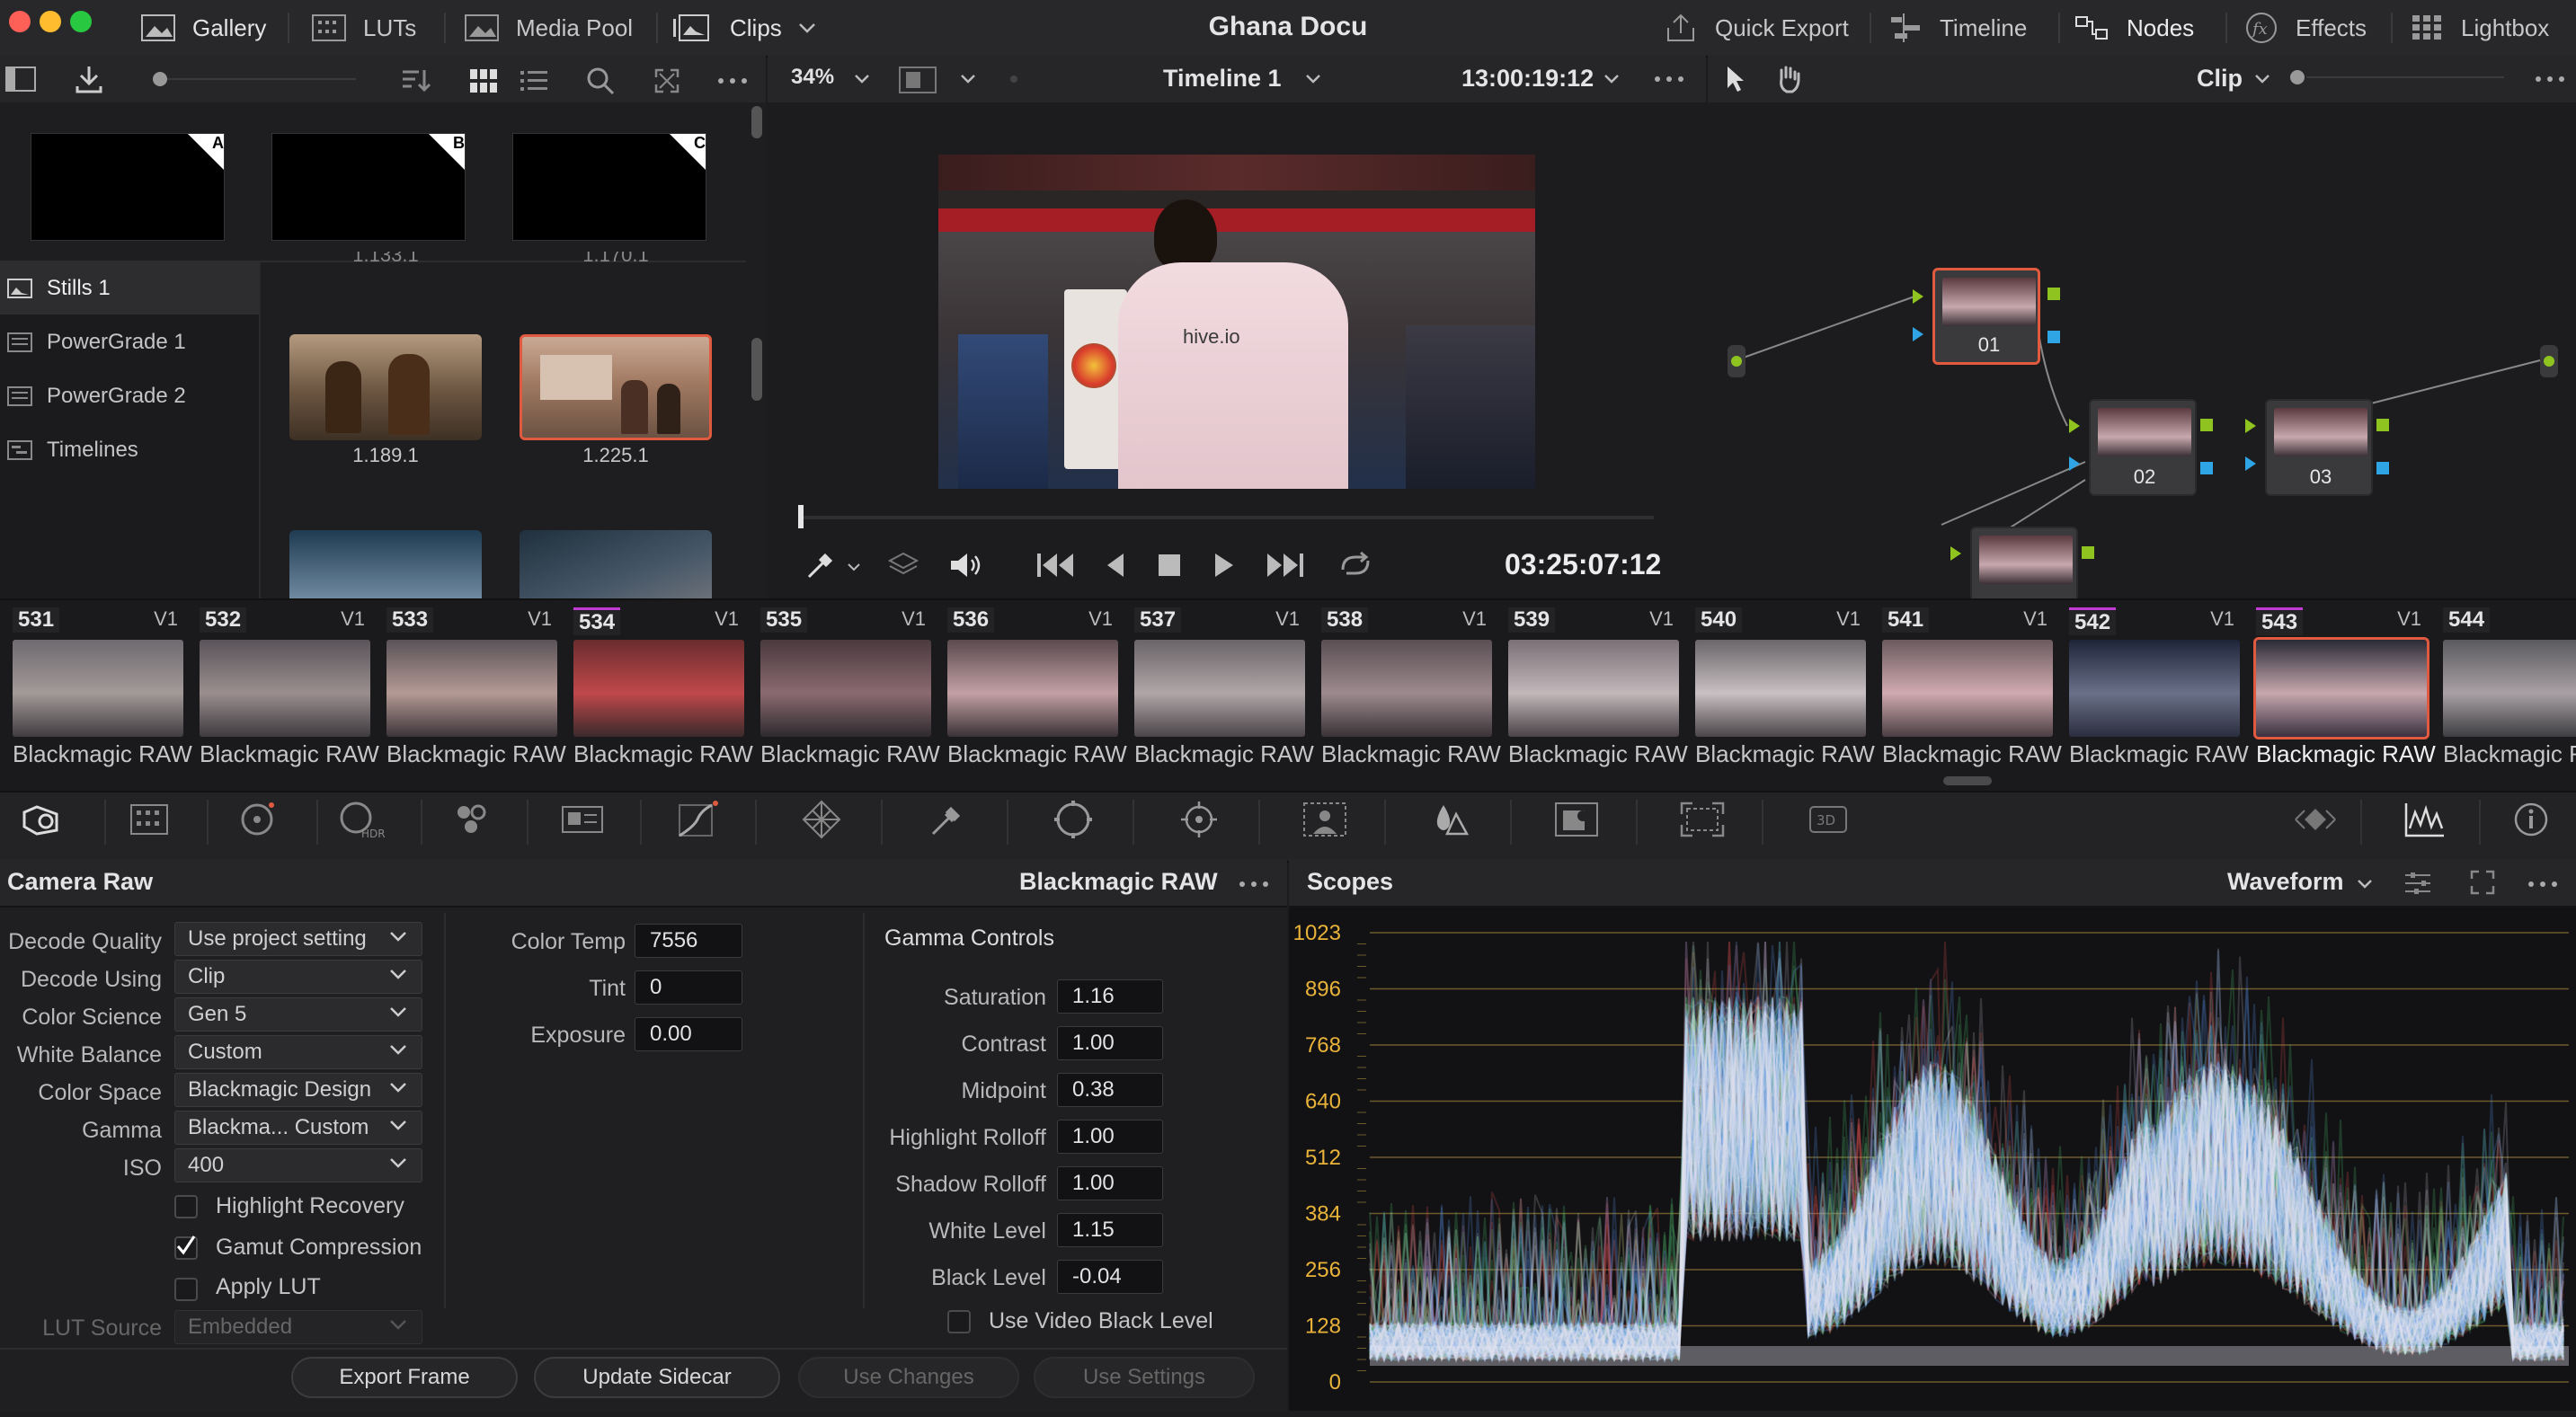 This screenshot has height=1417, width=2576. I want to click on white-balance-dropdown: Custom, so click(298, 1052).